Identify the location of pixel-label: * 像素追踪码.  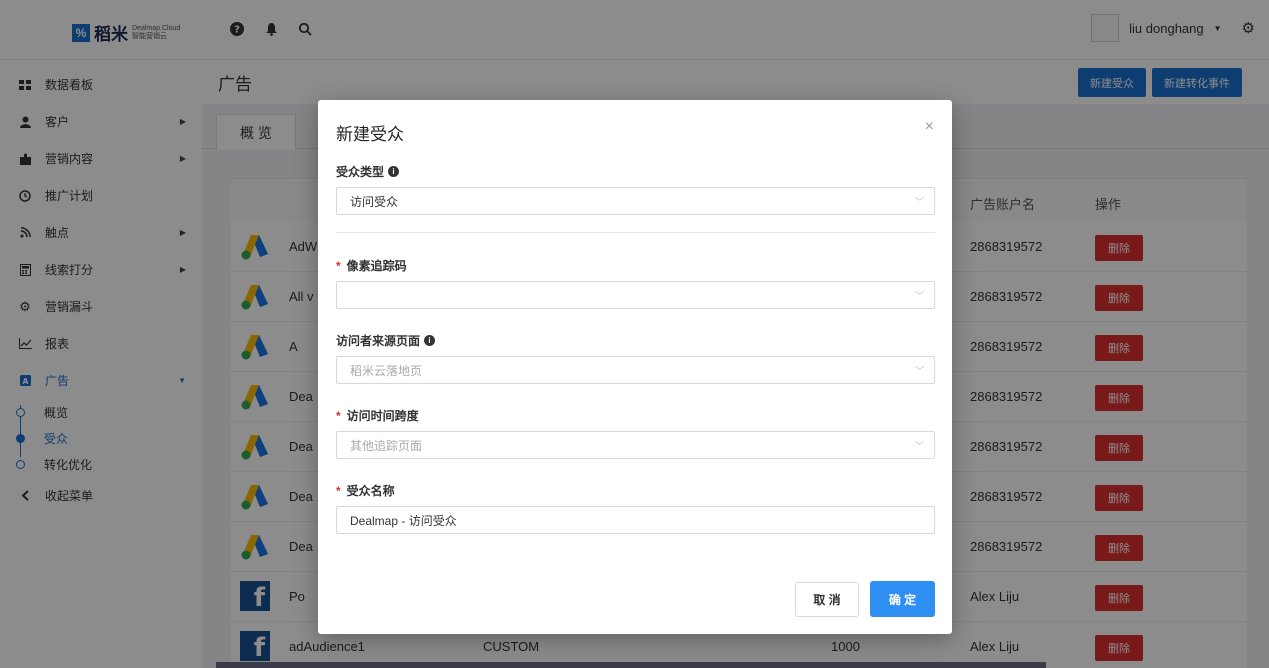
(371, 265).